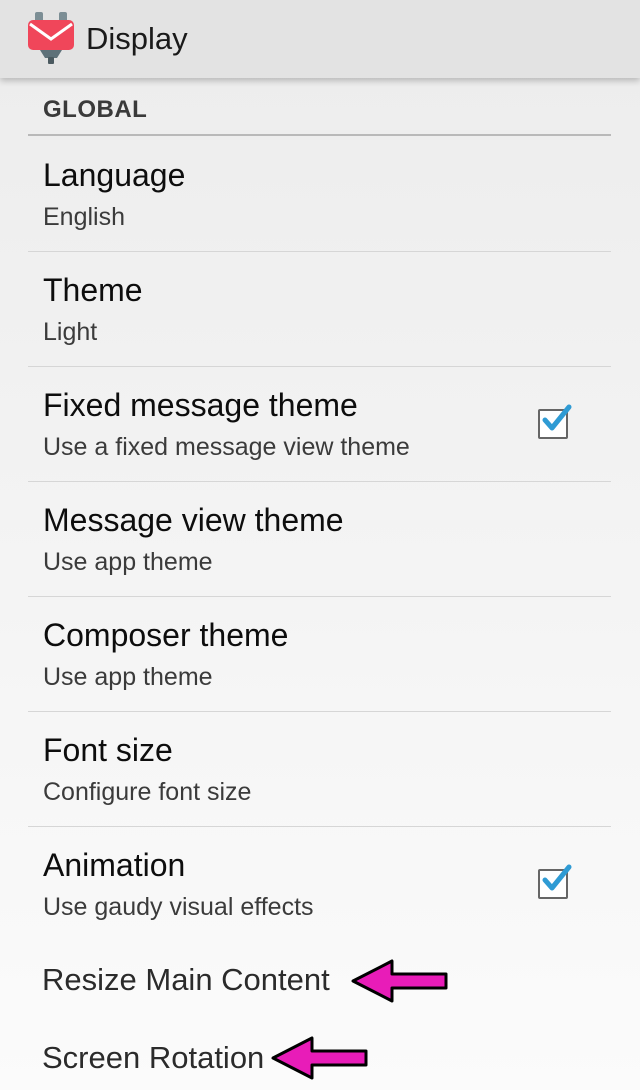  Describe the element at coordinates (166, 635) in the screenshot. I see `pref-title: Composer theme` at that location.